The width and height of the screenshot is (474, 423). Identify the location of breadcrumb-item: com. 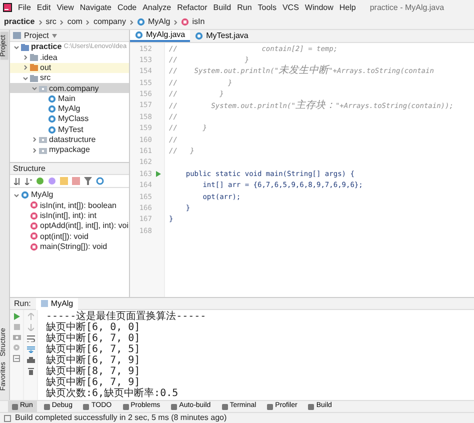
(74, 22).